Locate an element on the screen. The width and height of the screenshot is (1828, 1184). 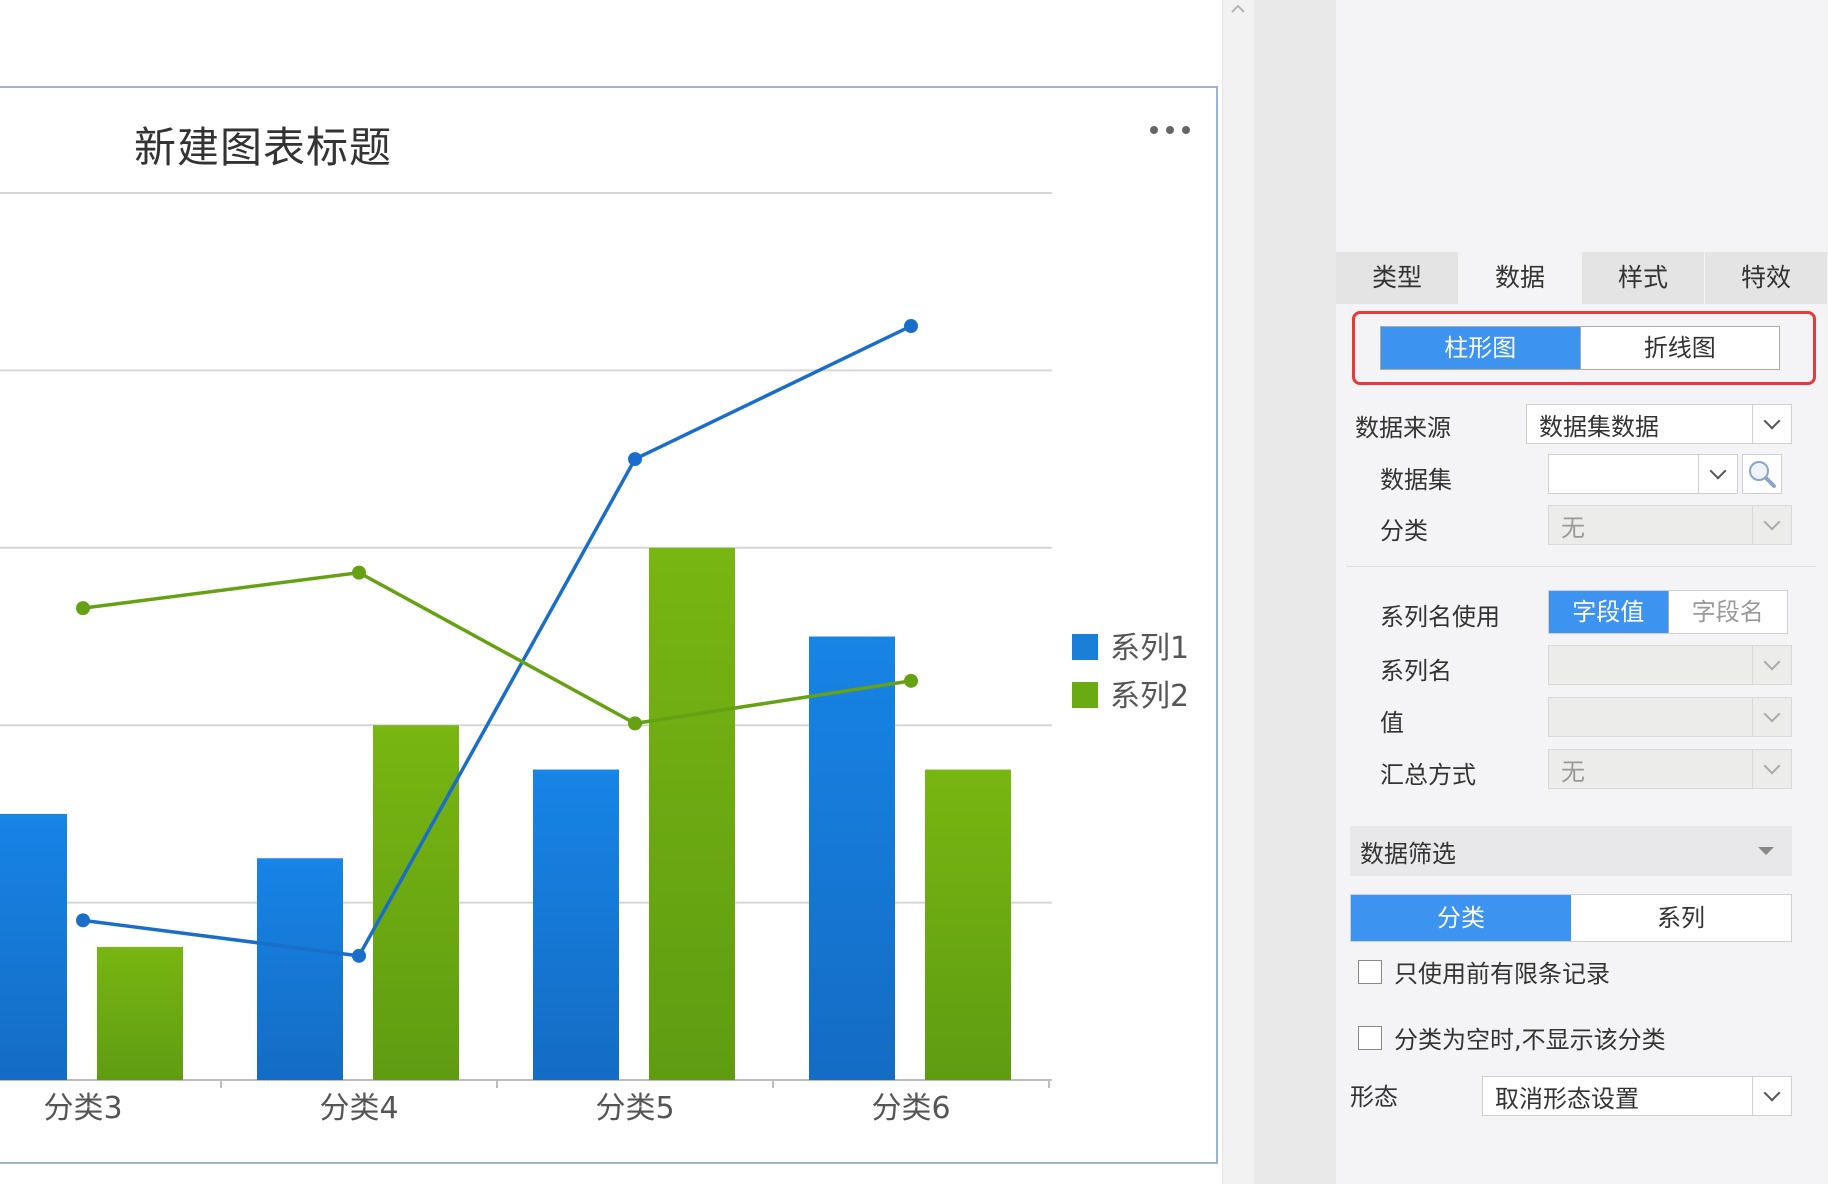
field-value-option: 字段值 is located at coordinates (1608, 612).